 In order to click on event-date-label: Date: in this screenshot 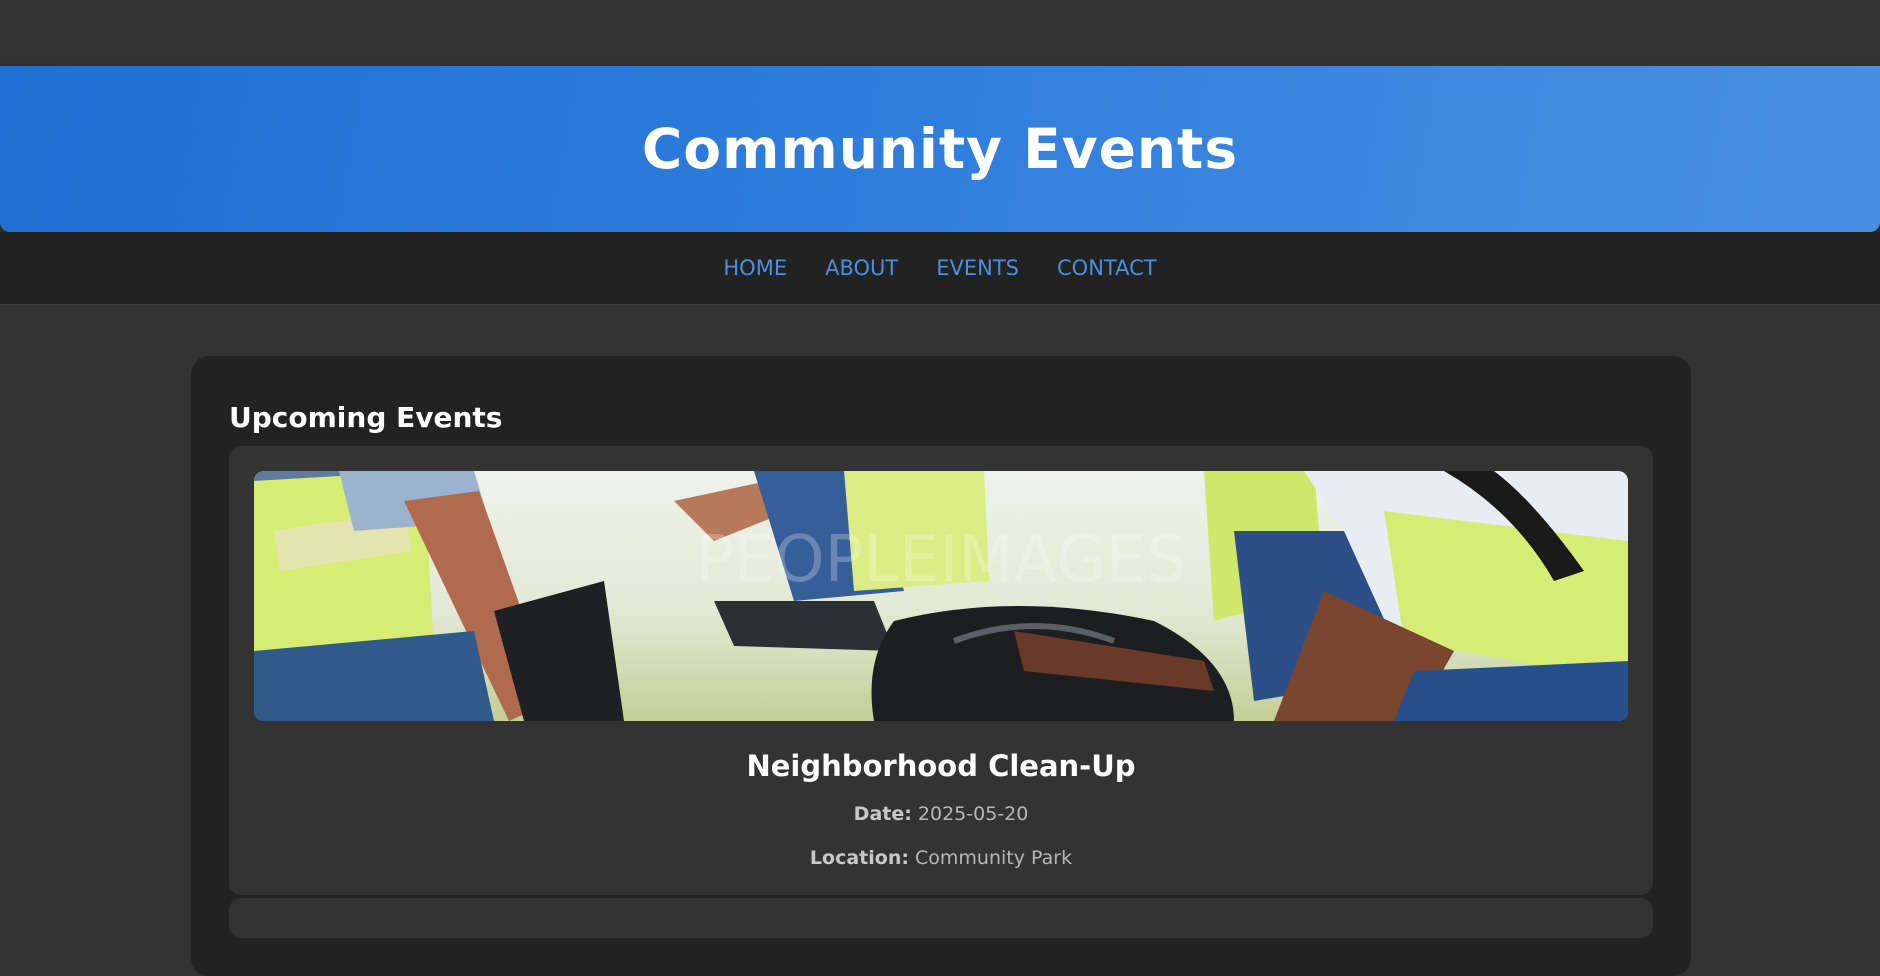, I will do `click(882, 814)`.